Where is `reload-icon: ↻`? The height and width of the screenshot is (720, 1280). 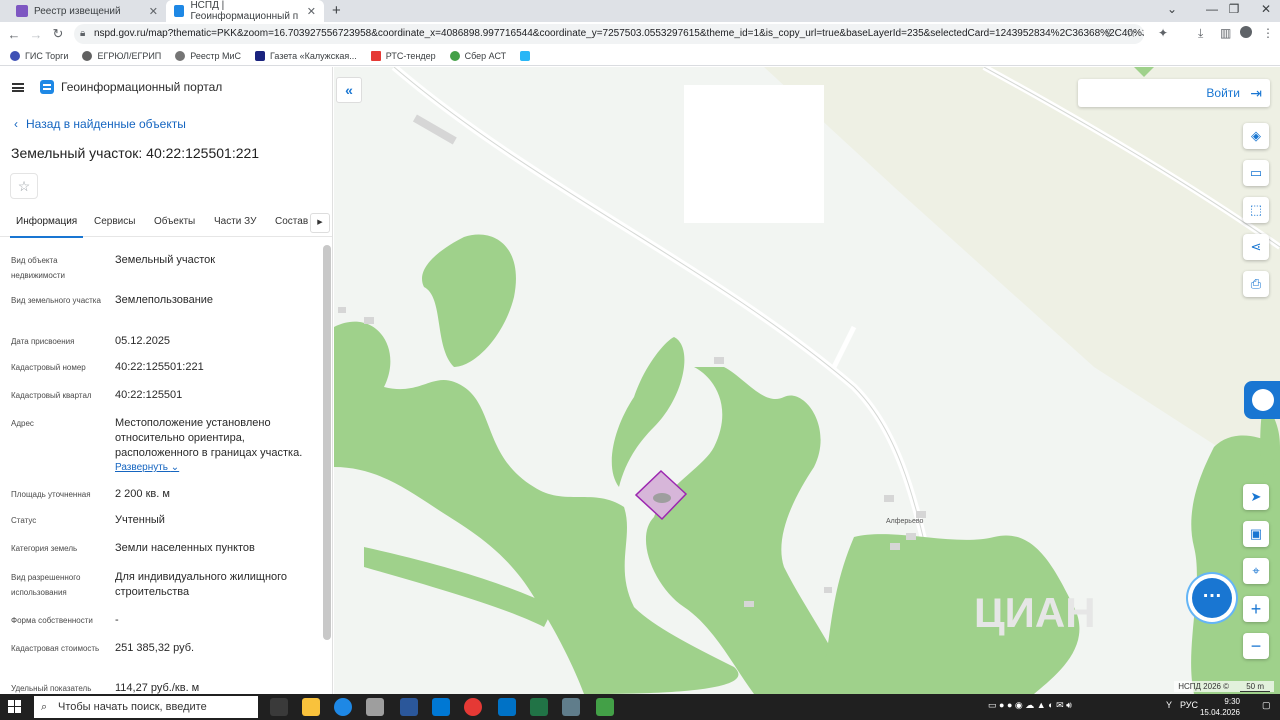 reload-icon: ↻ is located at coordinates (58, 34).